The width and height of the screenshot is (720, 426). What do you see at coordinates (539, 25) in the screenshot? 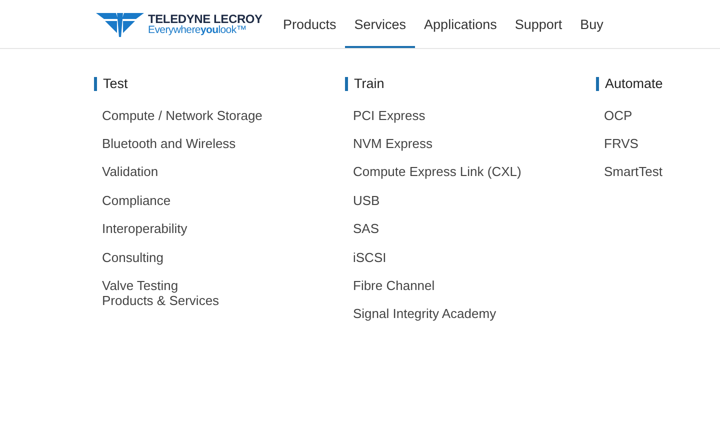
I see `nav-link: Support` at bounding box center [539, 25].